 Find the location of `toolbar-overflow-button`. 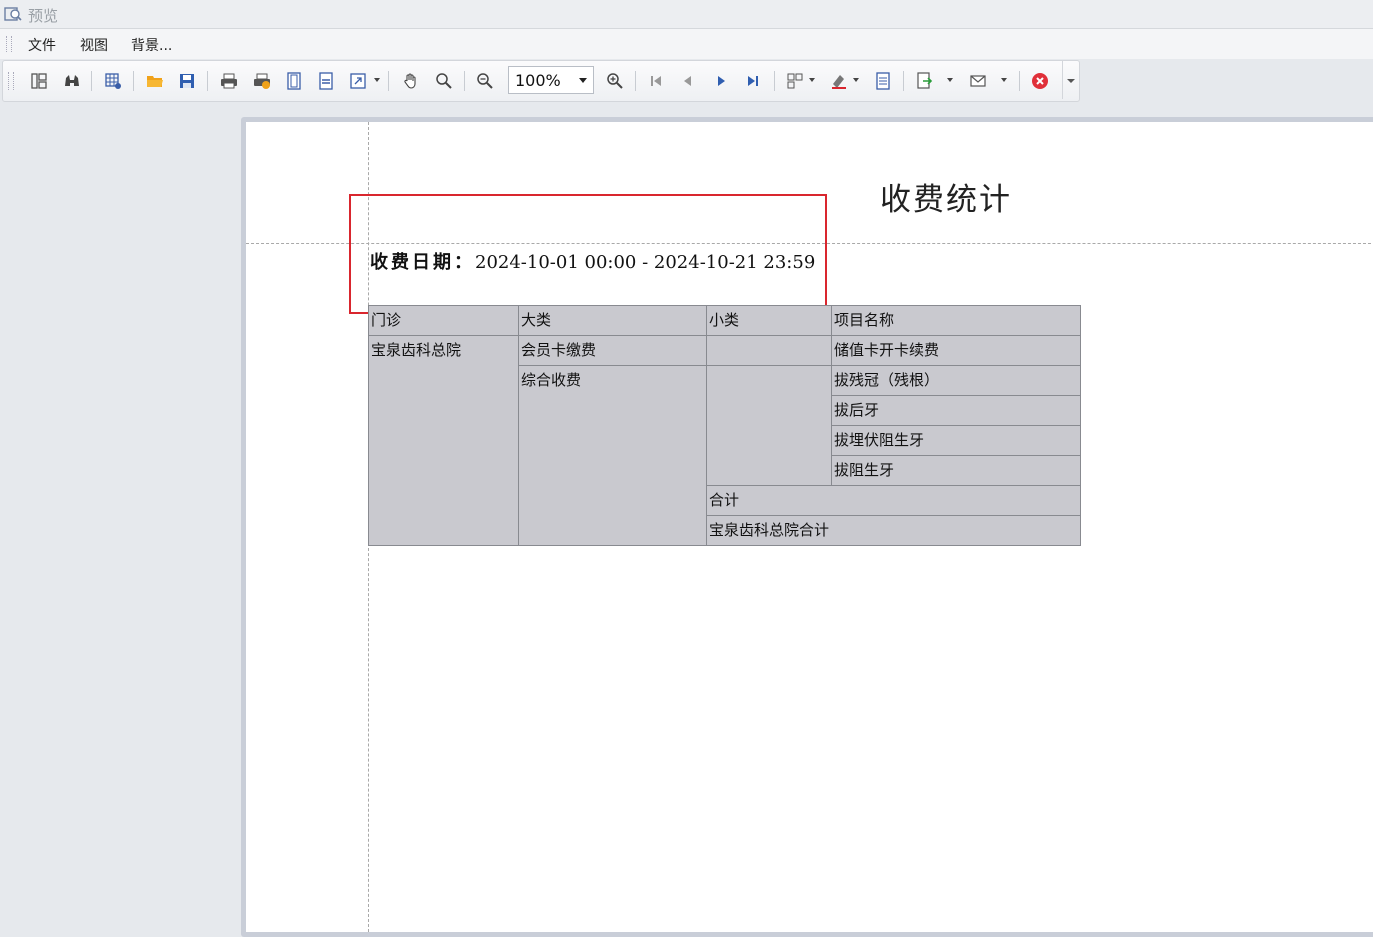

toolbar-overflow-button is located at coordinates (1070, 80).